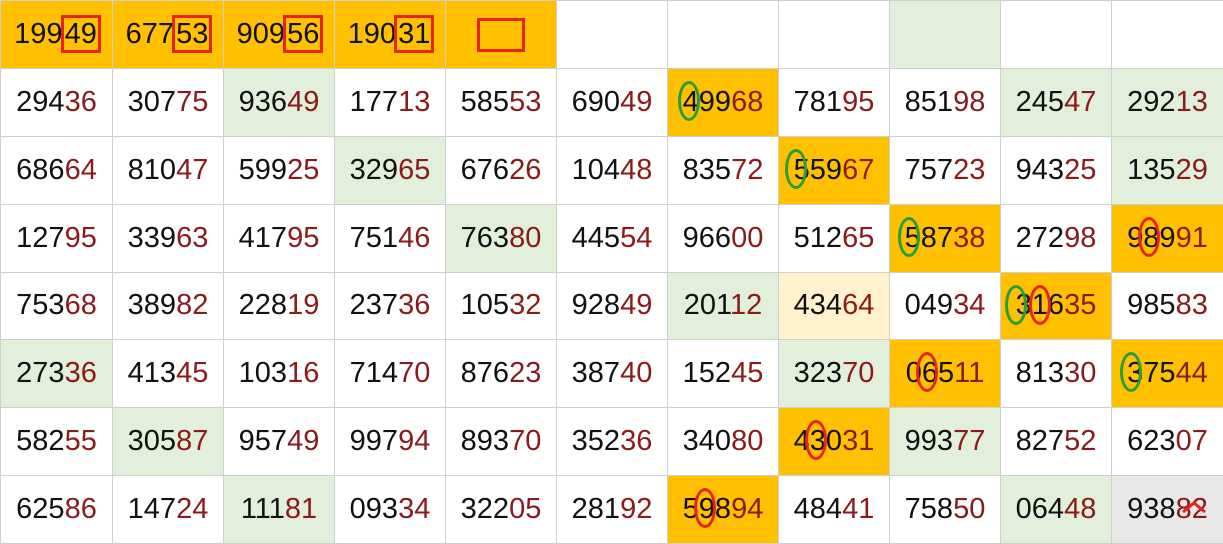 This screenshot has width=1223, height=544. Describe the element at coordinates (80, 509) in the screenshot. I see `number-tail-digits: 86` at that location.